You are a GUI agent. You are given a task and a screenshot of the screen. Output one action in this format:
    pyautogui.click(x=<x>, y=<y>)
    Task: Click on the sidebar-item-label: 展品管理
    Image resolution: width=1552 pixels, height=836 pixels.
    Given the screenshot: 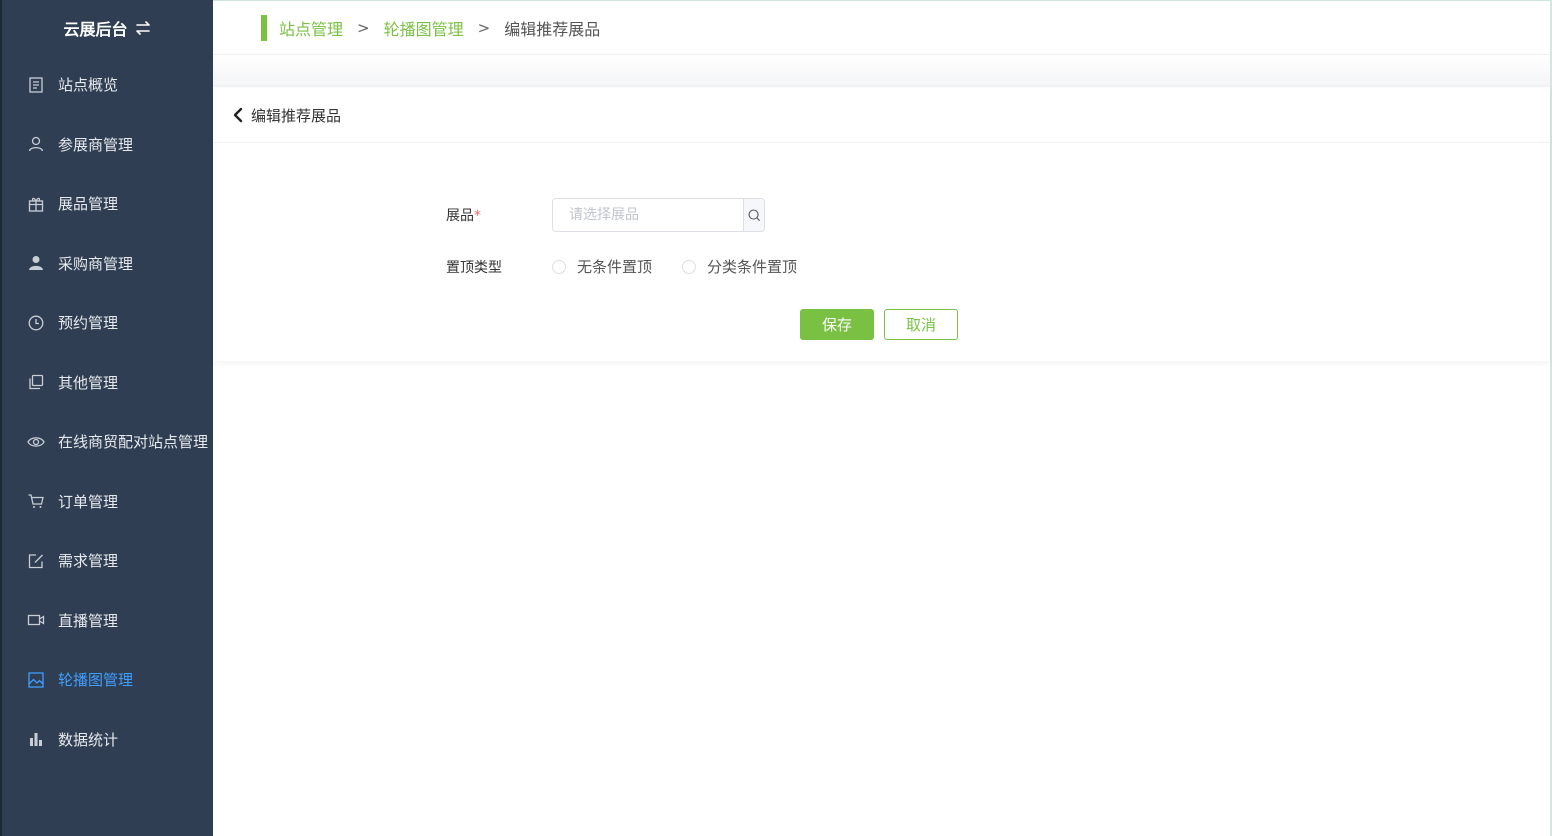 What is the action you would take?
    pyautogui.click(x=88, y=204)
    